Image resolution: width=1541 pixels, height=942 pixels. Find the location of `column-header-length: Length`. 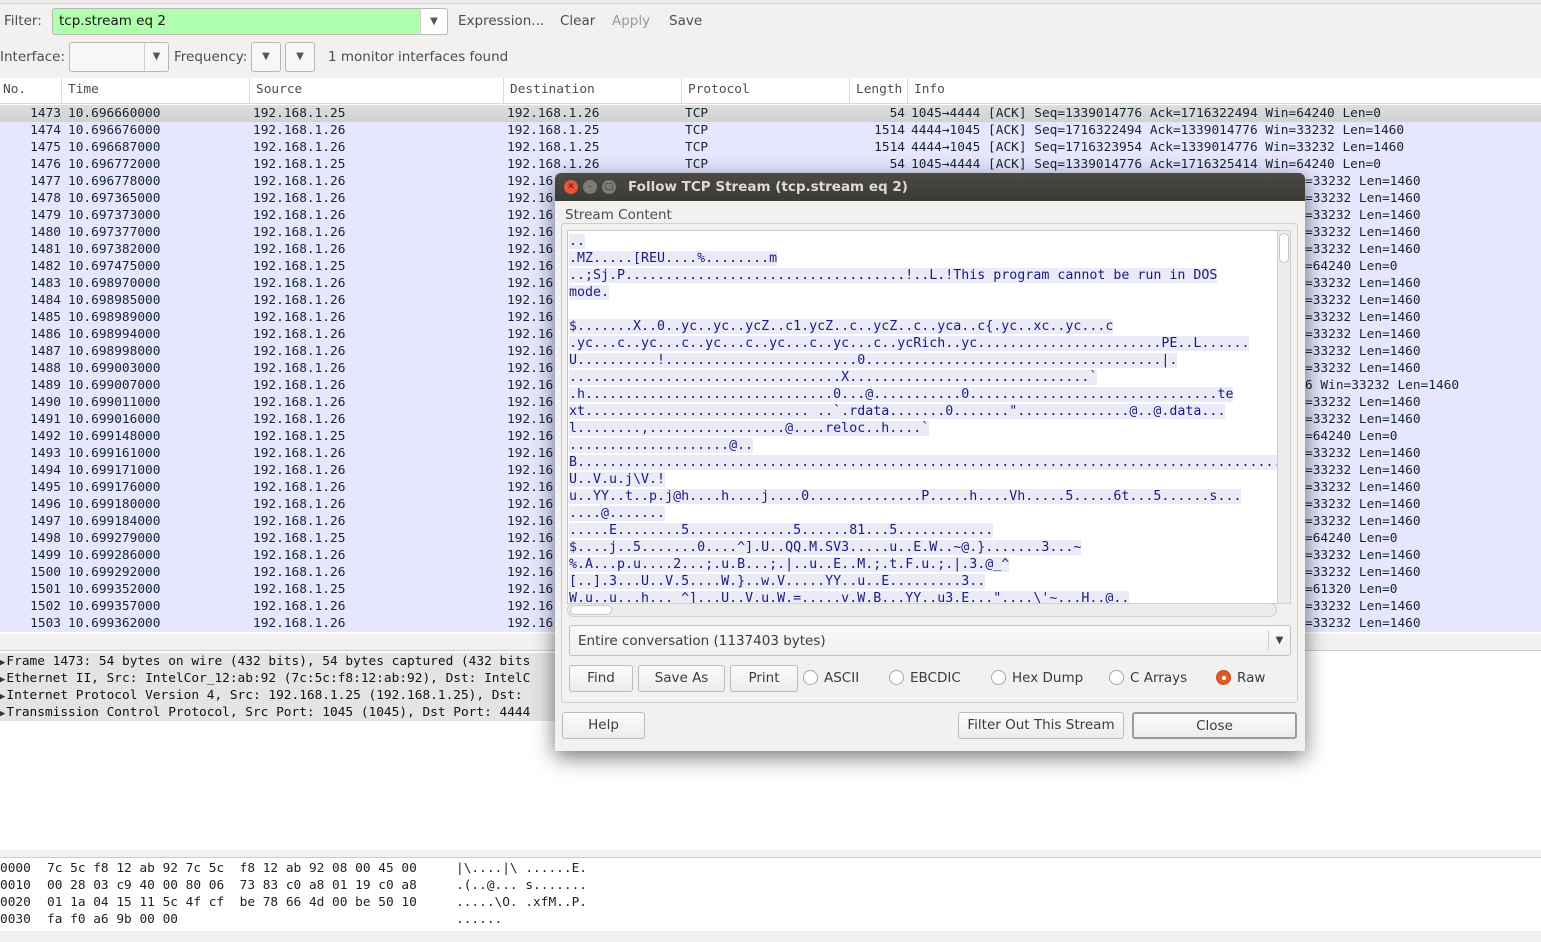

column-header-length: Length is located at coordinates (879, 89).